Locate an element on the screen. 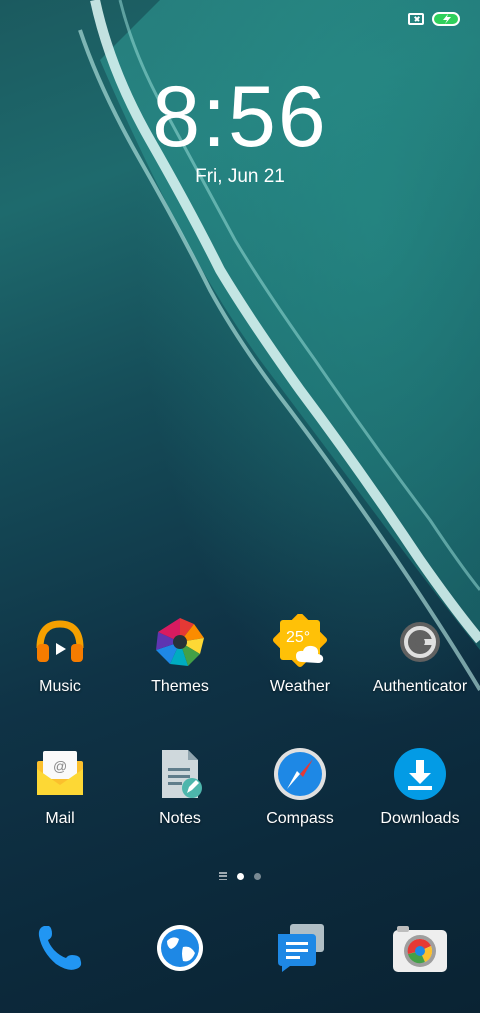 This screenshot has height=1013, width=480. dock-phone is located at coordinates (60, 948).